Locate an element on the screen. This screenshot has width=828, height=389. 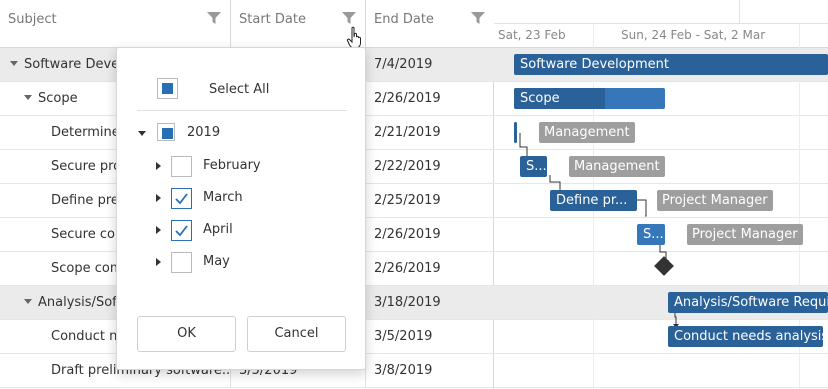
cell-end-date: 2/25/2019 is located at coordinates (407, 200).